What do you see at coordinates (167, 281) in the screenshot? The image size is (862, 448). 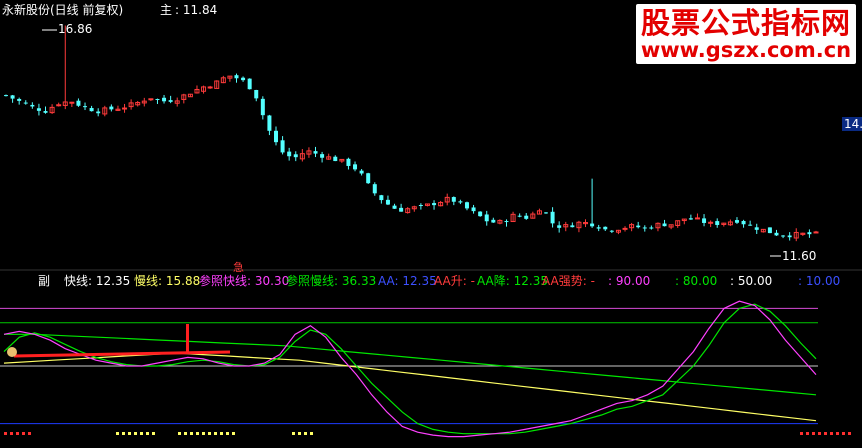 I see `legend-item: 慢线: 15.88` at bounding box center [167, 281].